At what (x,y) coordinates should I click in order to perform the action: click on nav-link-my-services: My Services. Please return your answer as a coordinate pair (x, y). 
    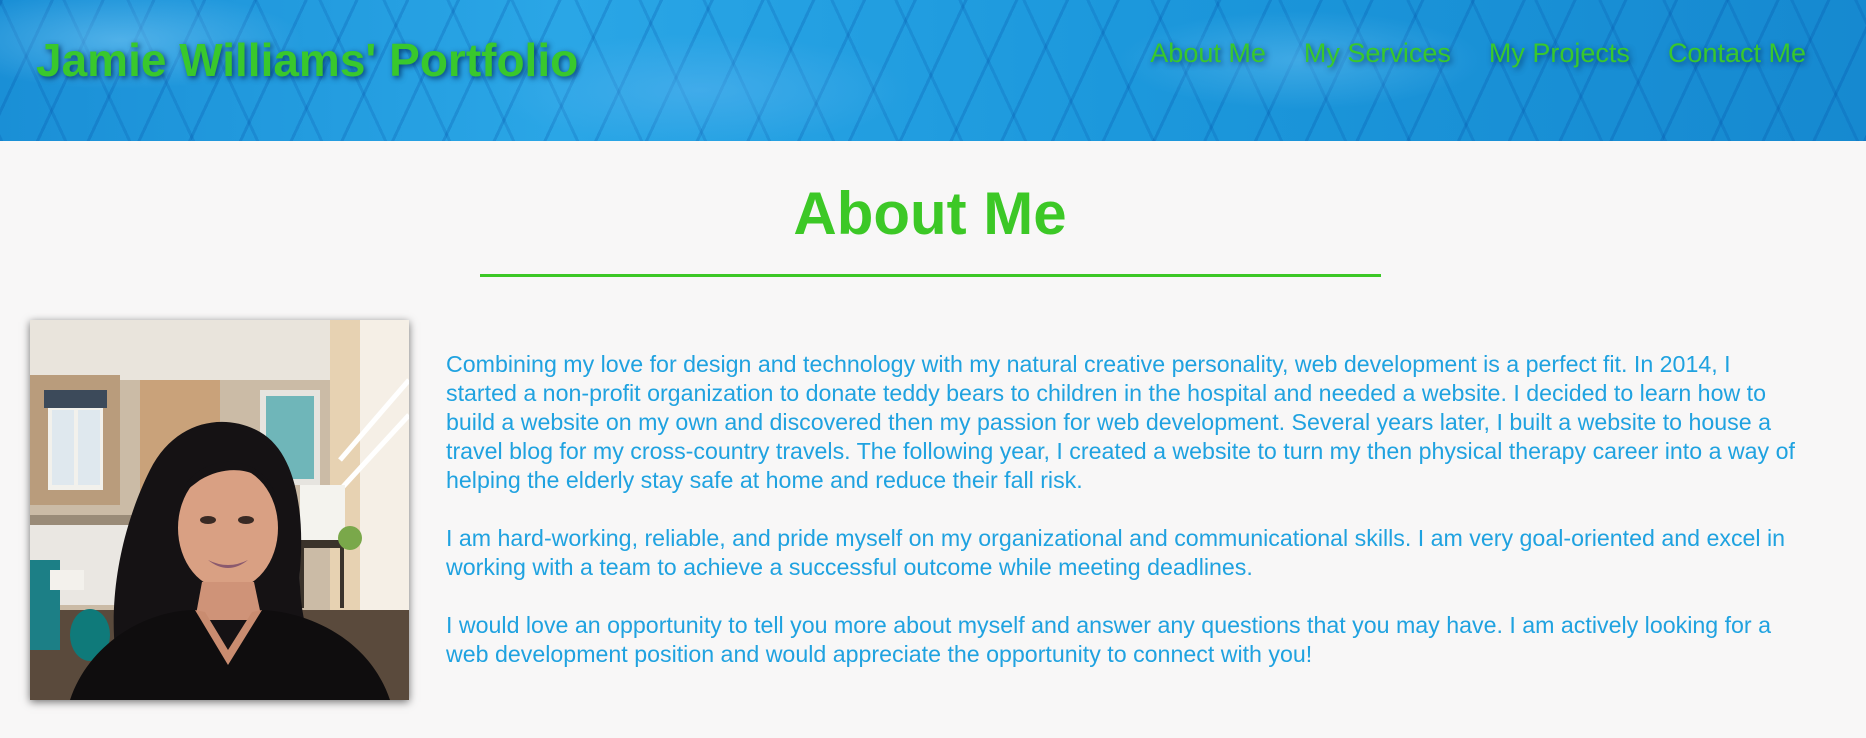
    Looking at the image, I should click on (1377, 53).